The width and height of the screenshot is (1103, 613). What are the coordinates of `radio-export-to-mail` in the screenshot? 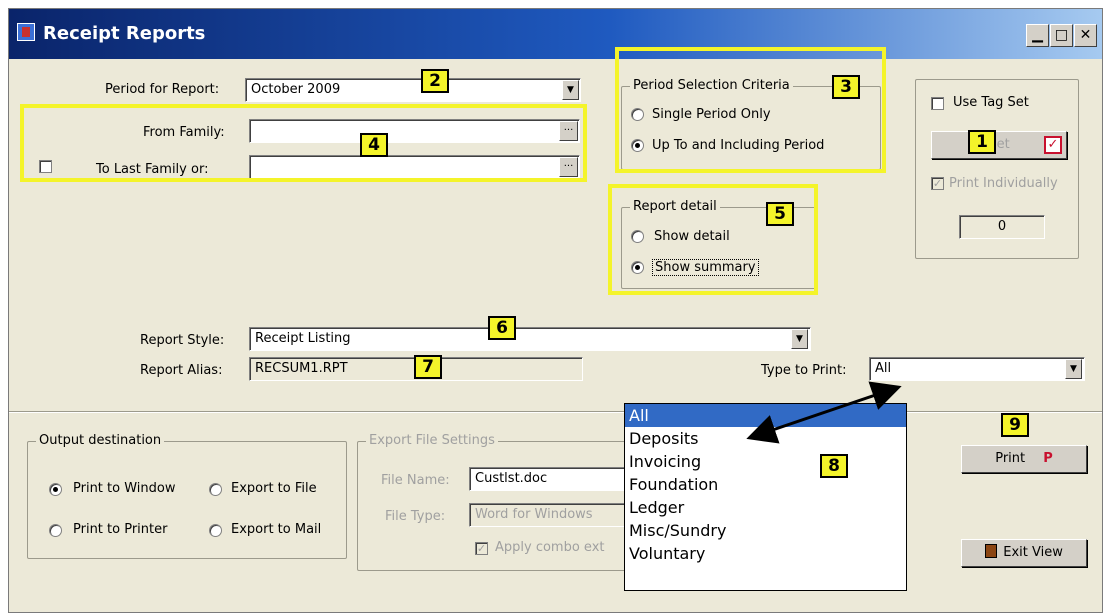 It's located at (215, 530).